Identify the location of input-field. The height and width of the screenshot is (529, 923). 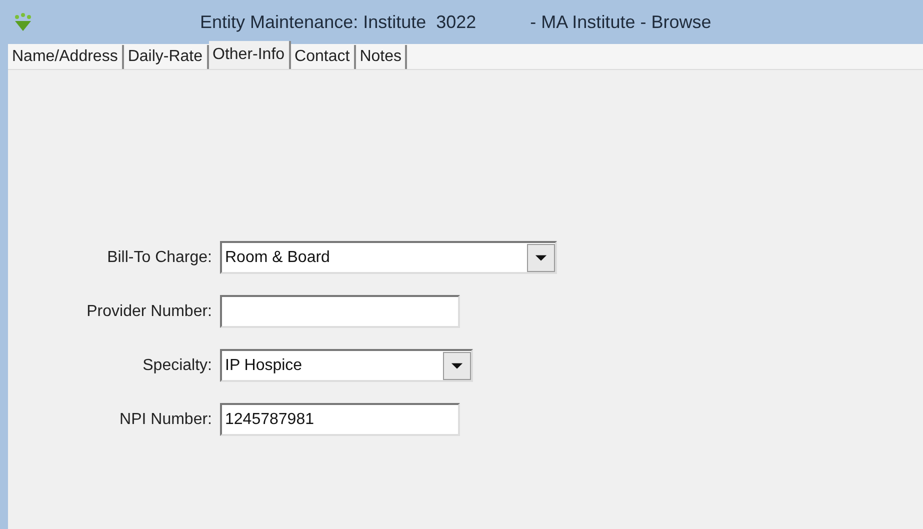
(340, 311).